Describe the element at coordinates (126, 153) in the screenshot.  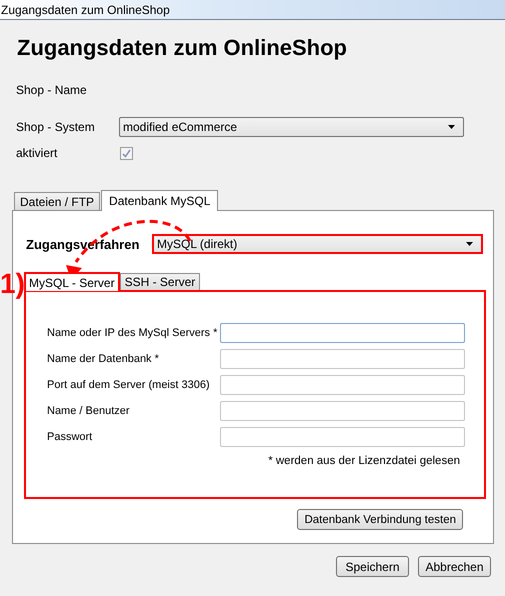
I see `checkbox` at that location.